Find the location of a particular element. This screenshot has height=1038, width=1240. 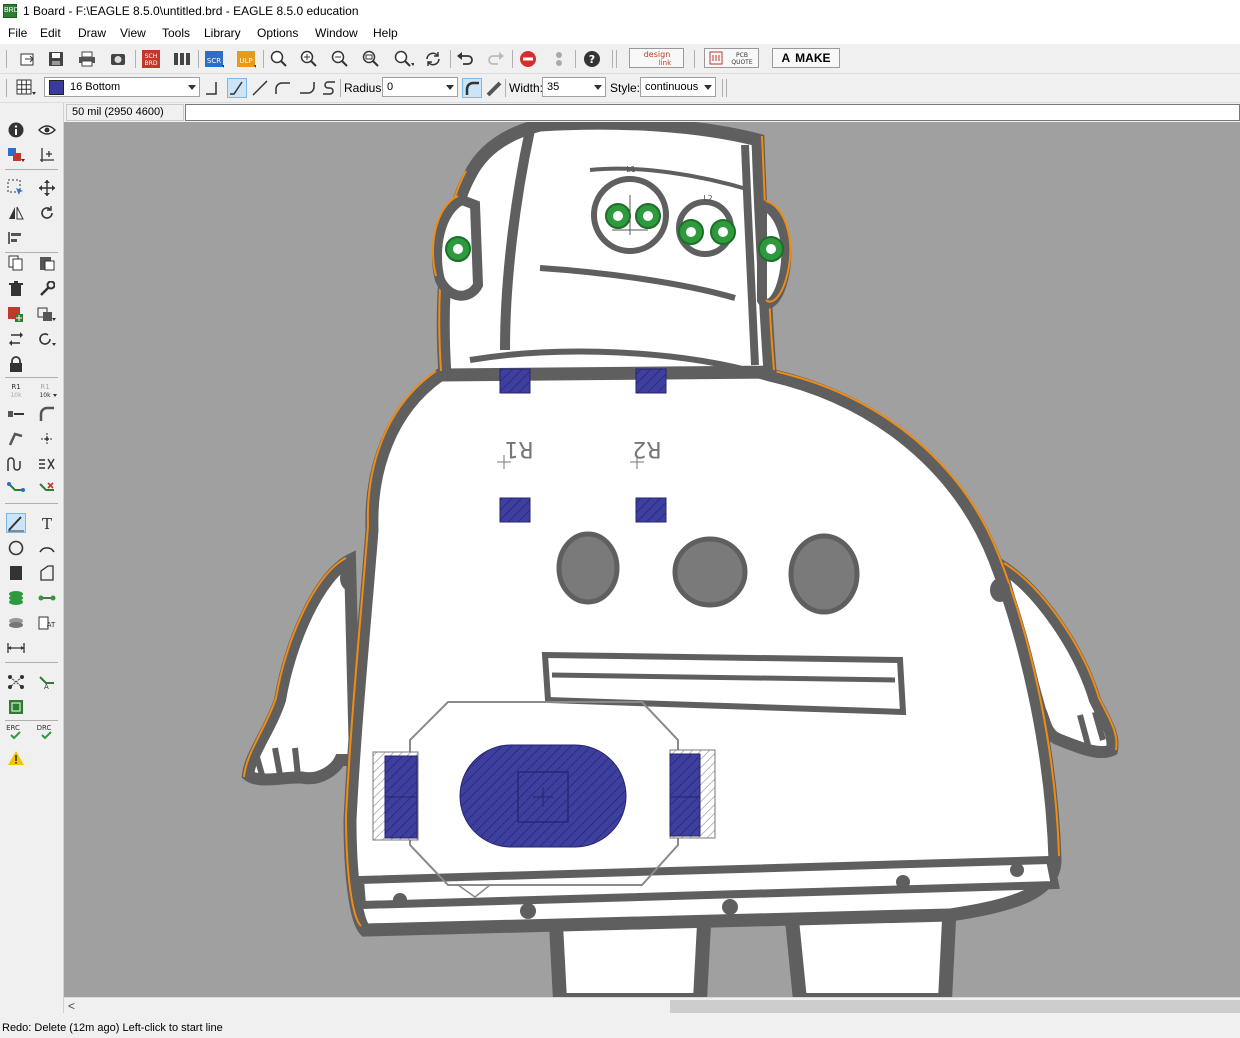

scroll-thumb is located at coordinates (955, 1006).